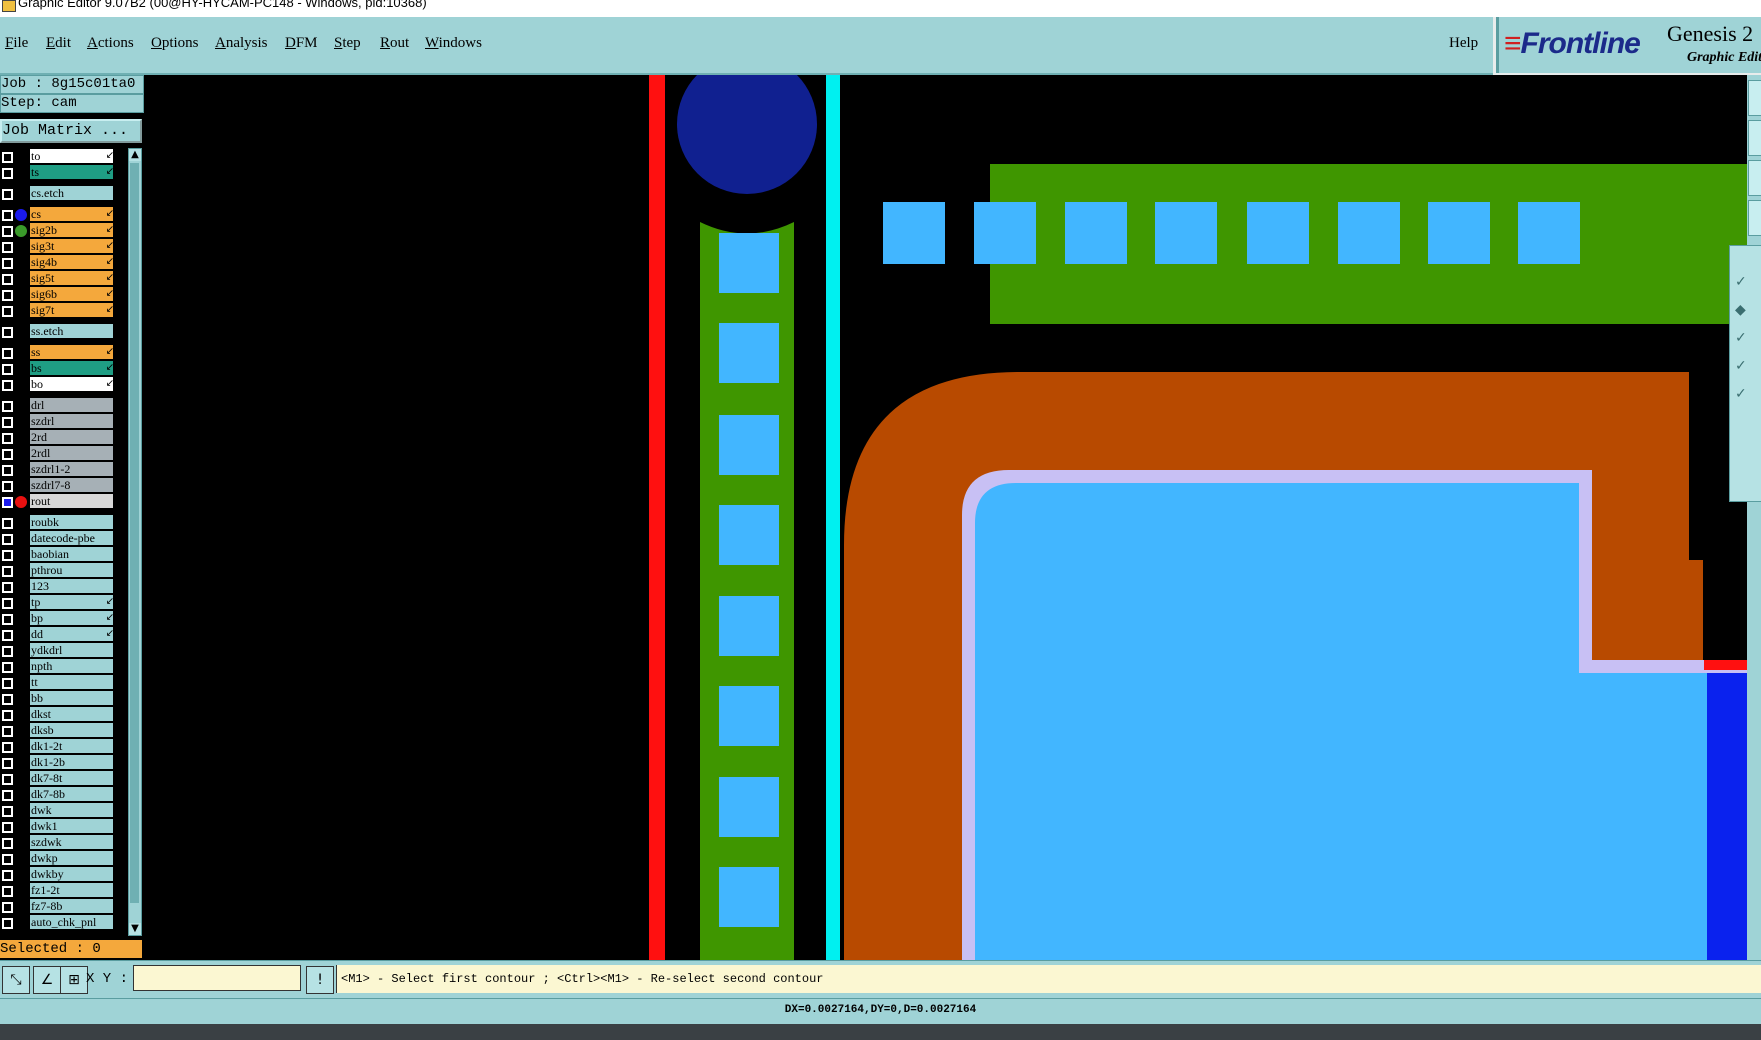 Image resolution: width=1761 pixels, height=1040 pixels. Describe the element at coordinates (71, 858) in the screenshot. I see `layer-name: dwkp` at that location.